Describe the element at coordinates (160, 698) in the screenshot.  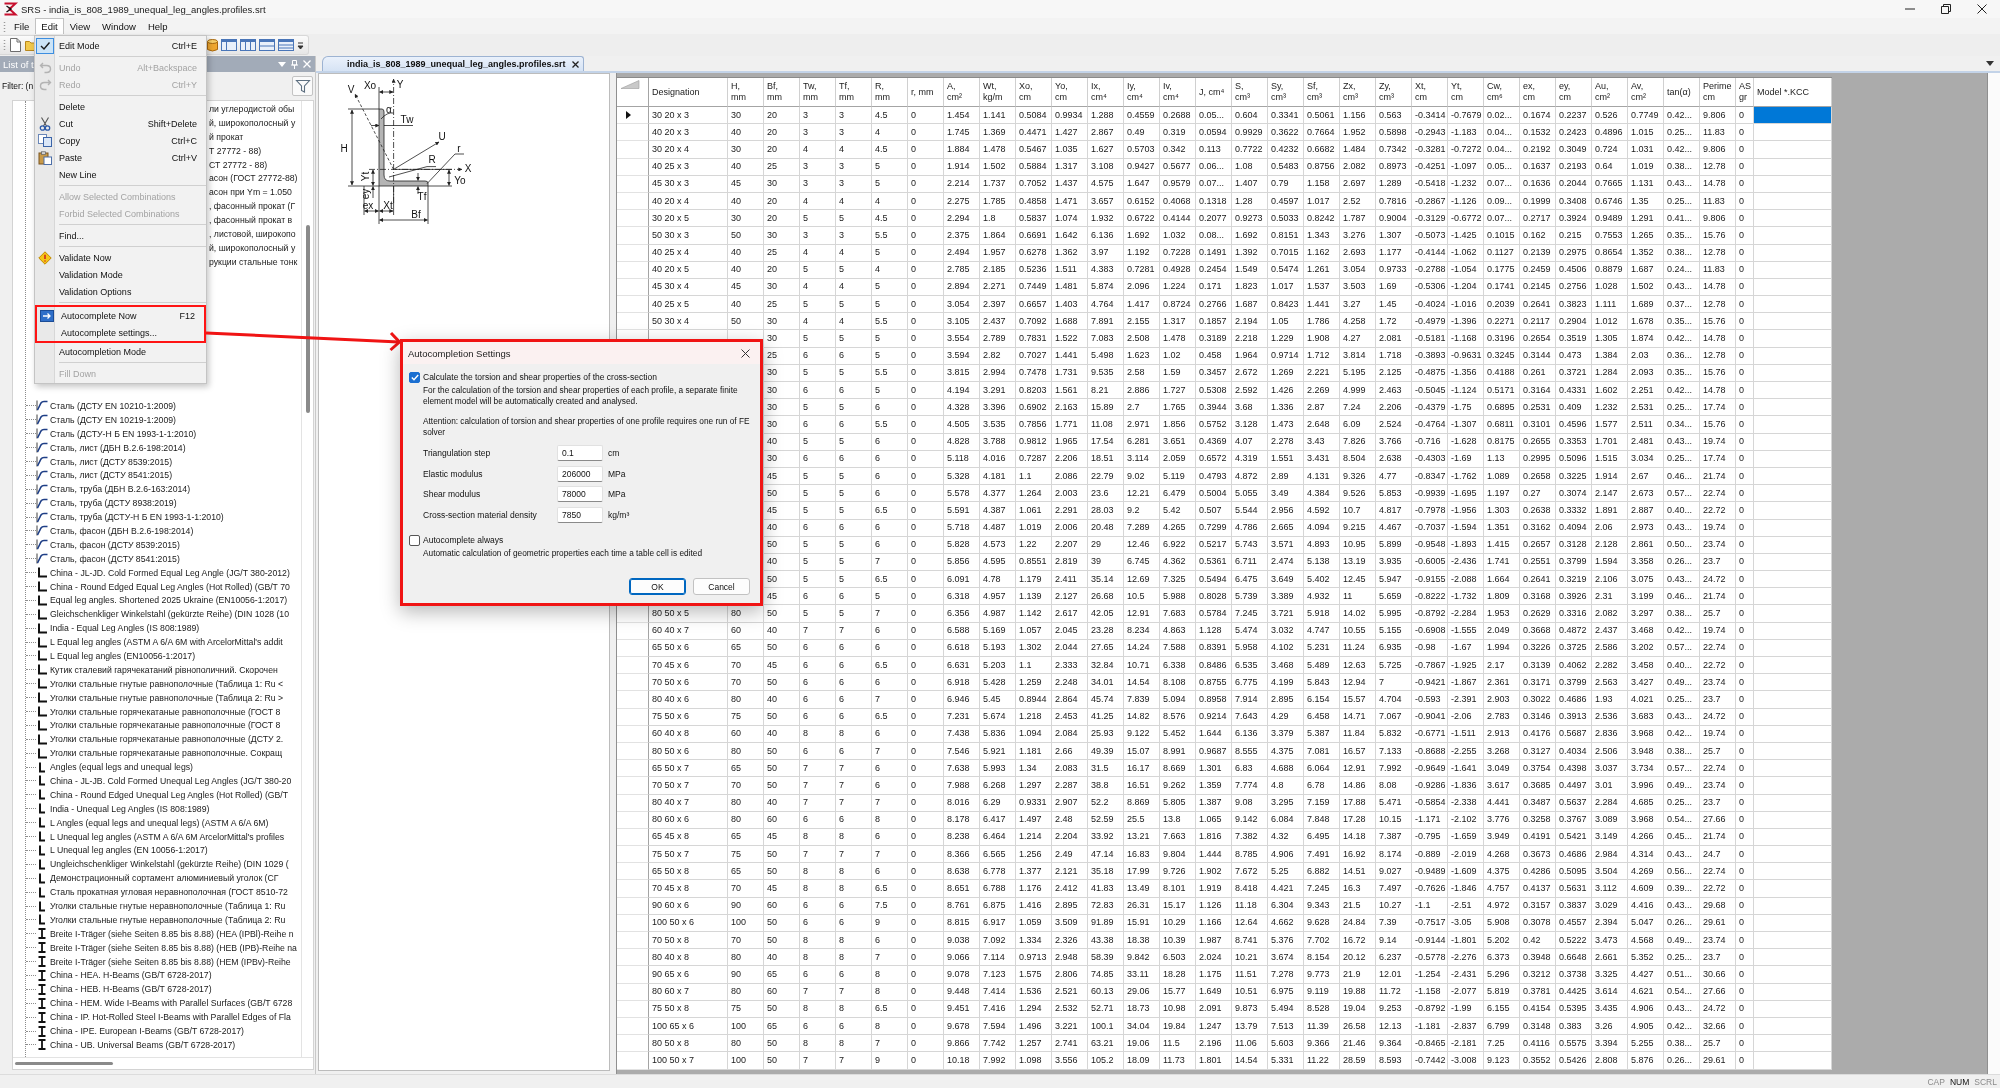
I see `tree-item: Уголки стальные гнутые равнополочные (Таблица 2: Ru >` at that location.